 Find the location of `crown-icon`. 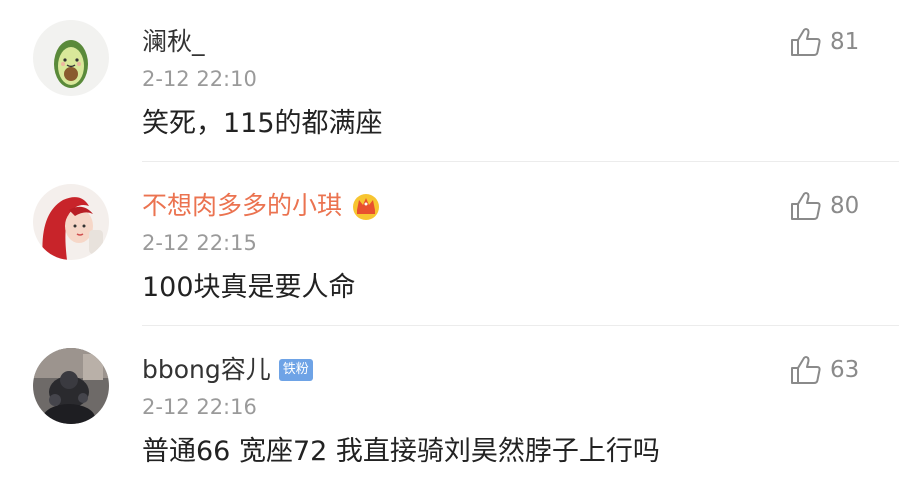

crown-icon is located at coordinates (366, 206).